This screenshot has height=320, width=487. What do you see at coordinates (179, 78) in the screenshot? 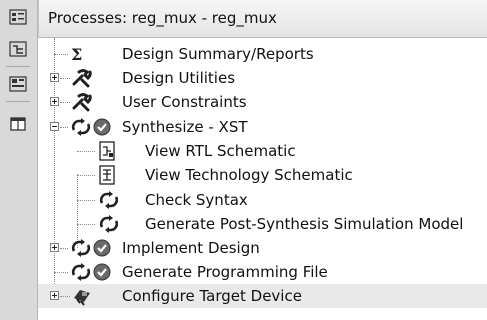
I see `tree-item-label: Design Utilities` at bounding box center [179, 78].